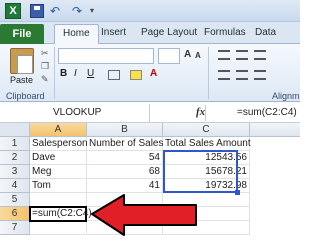 The height and width of the screenshot is (251, 320). I want to click on tab-formulas: Formulas, so click(225, 32).